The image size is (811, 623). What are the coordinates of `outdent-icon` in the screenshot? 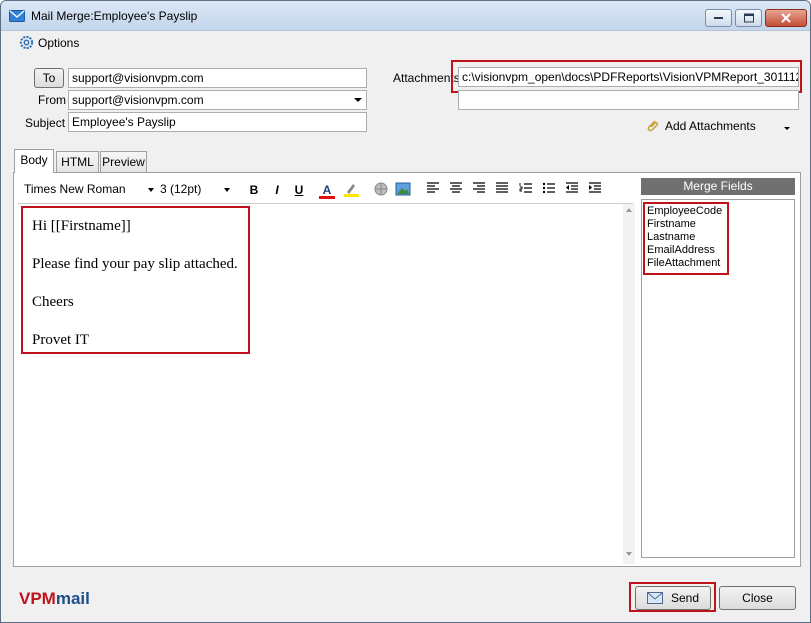 It's located at (572, 190).